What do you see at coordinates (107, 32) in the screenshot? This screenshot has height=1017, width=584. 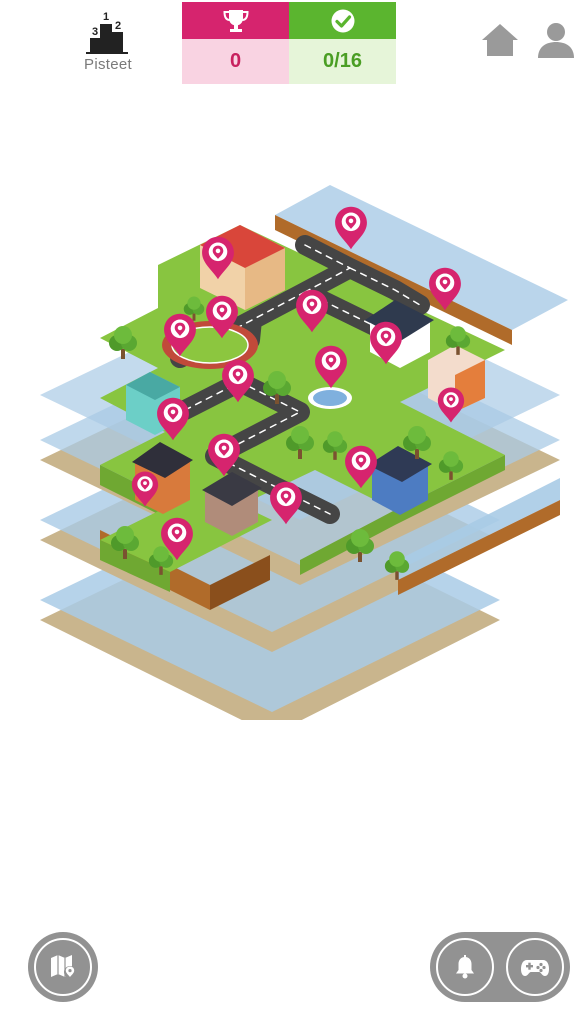 I see `podium-icon: 1 2 3` at bounding box center [107, 32].